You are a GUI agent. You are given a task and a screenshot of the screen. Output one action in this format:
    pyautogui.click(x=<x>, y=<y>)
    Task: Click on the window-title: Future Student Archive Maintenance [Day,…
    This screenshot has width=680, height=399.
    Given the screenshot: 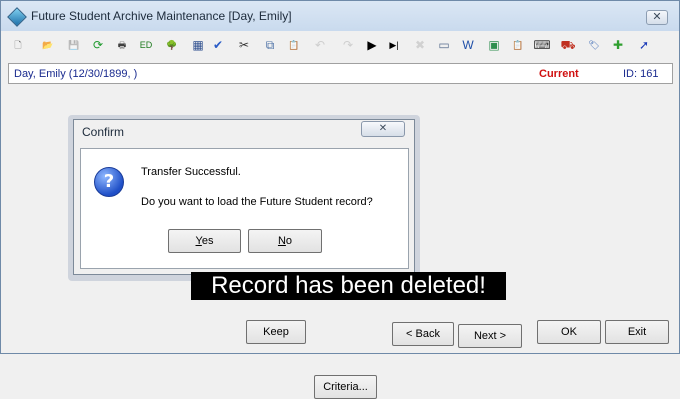 What is the action you would take?
    pyautogui.click(x=161, y=16)
    